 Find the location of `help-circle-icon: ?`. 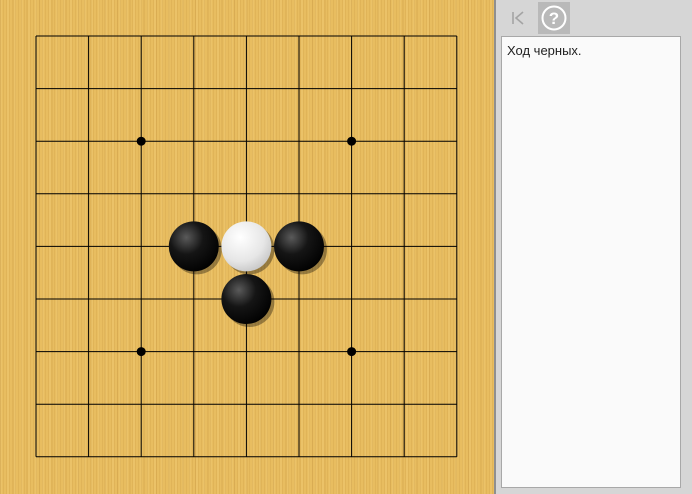

help-circle-icon: ? is located at coordinates (554, 18).